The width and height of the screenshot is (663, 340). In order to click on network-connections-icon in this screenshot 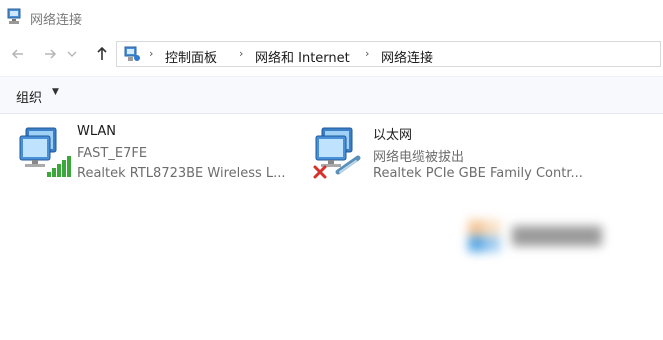, I will do `click(15, 17)`.